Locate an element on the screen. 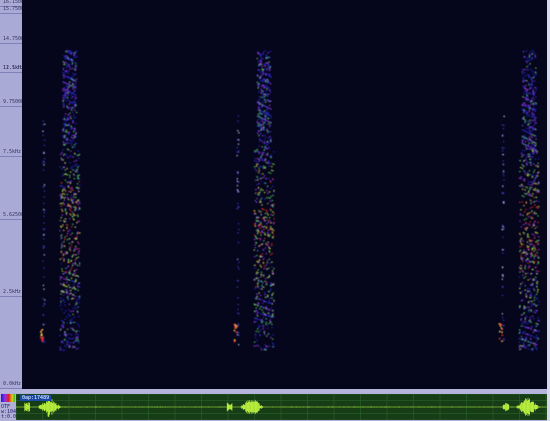 The height and width of the screenshot is (421, 550). waveform-view: 0ap:17489 is located at coordinates (281, 407).